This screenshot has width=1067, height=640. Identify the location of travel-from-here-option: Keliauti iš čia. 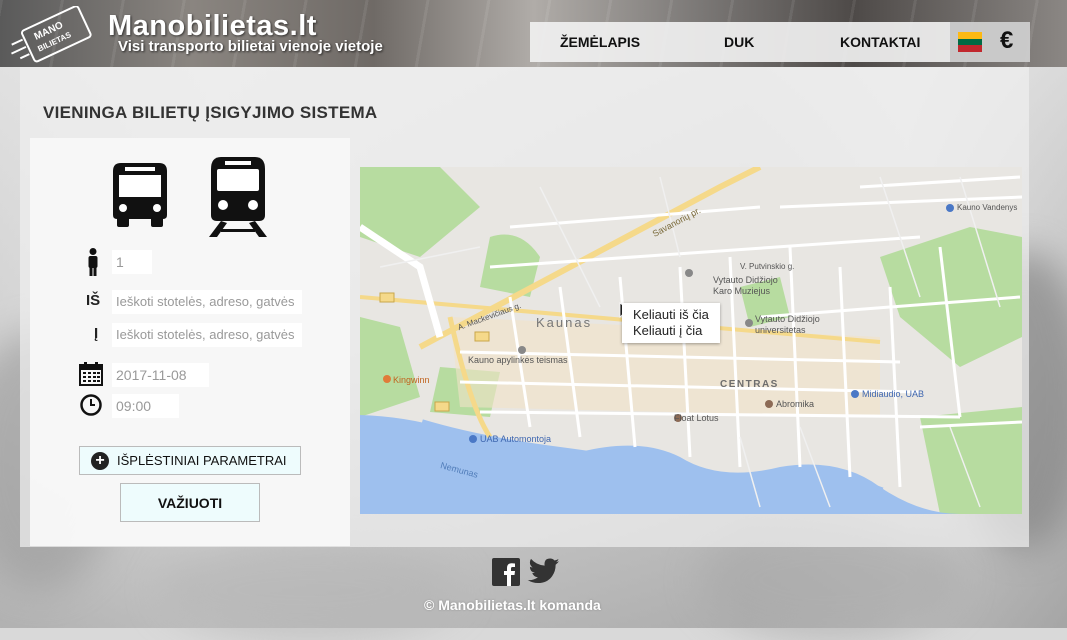
(676, 315).